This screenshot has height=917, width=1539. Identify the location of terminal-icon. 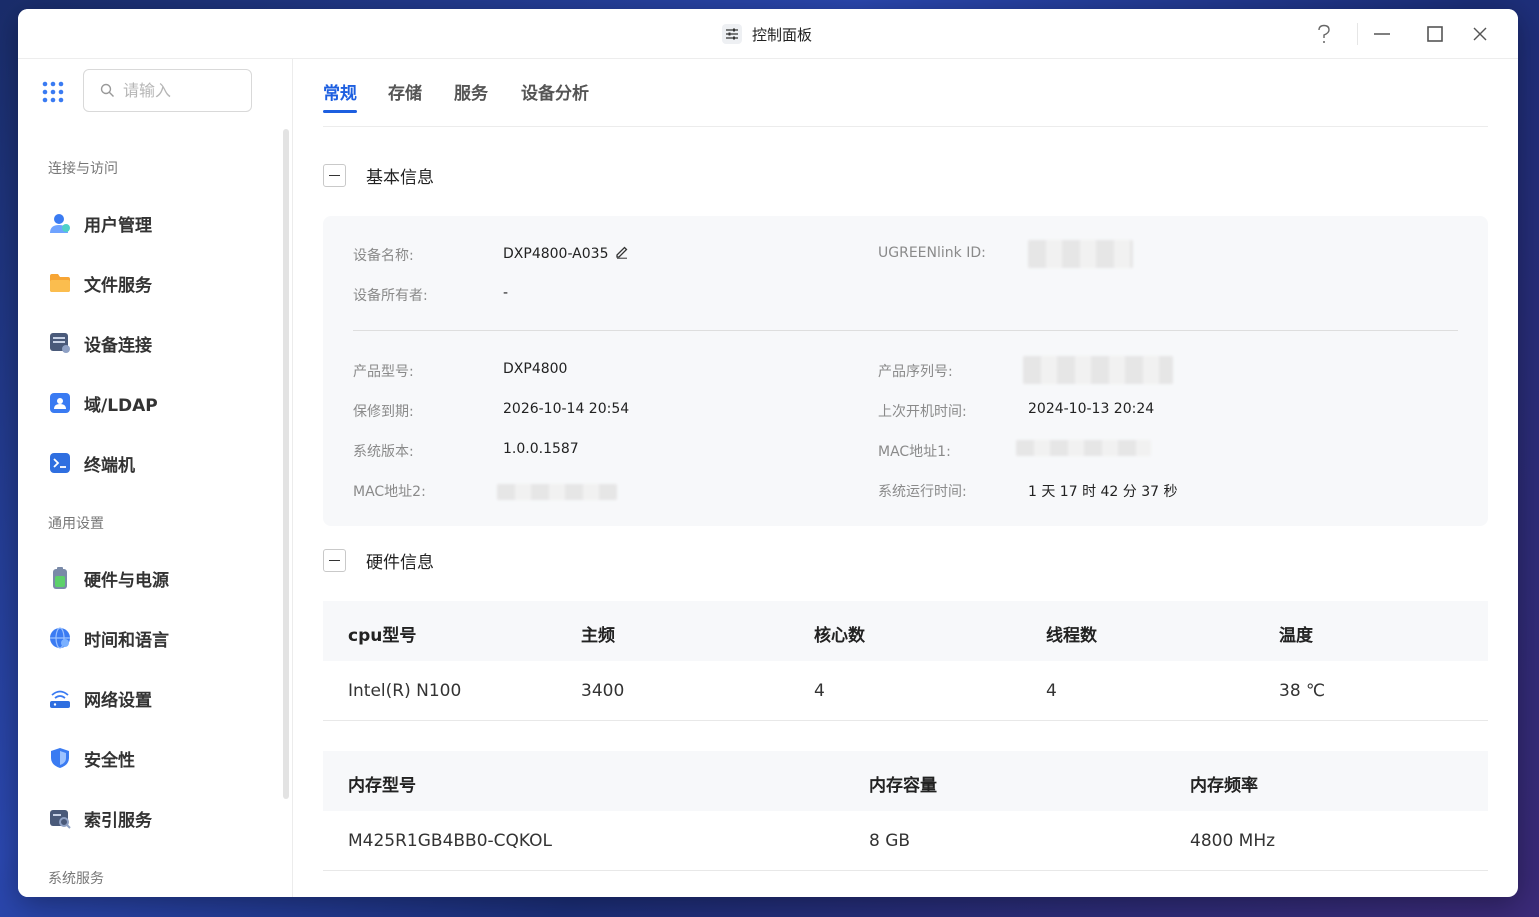
(60, 463).